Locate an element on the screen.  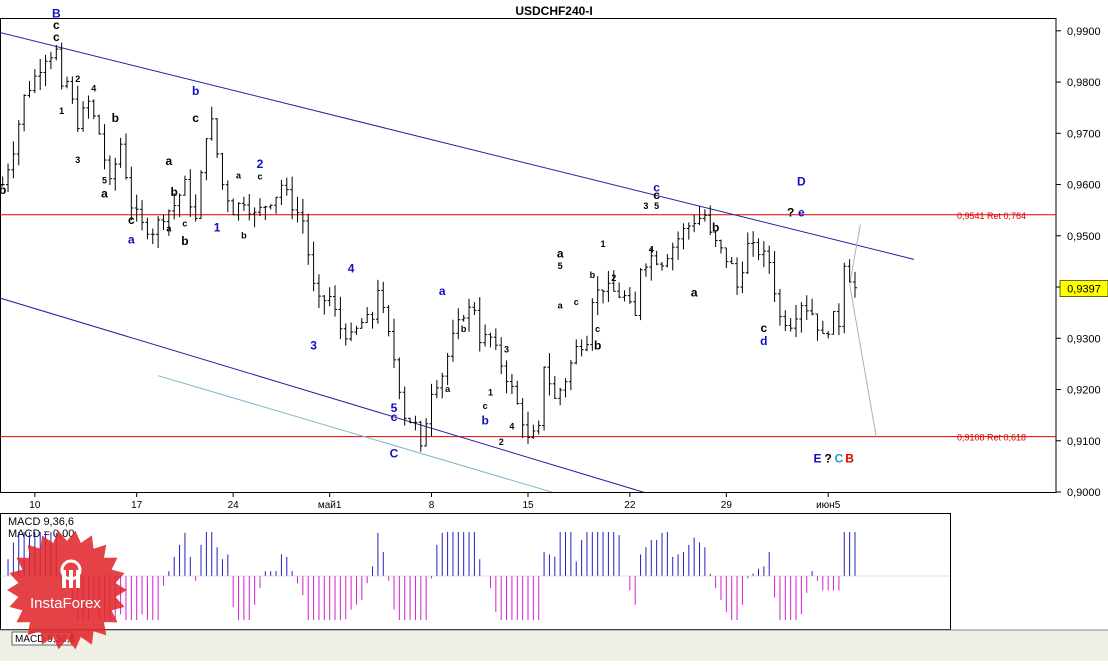
y-tick-label: 0,9000 is located at coordinates (1084, 493).